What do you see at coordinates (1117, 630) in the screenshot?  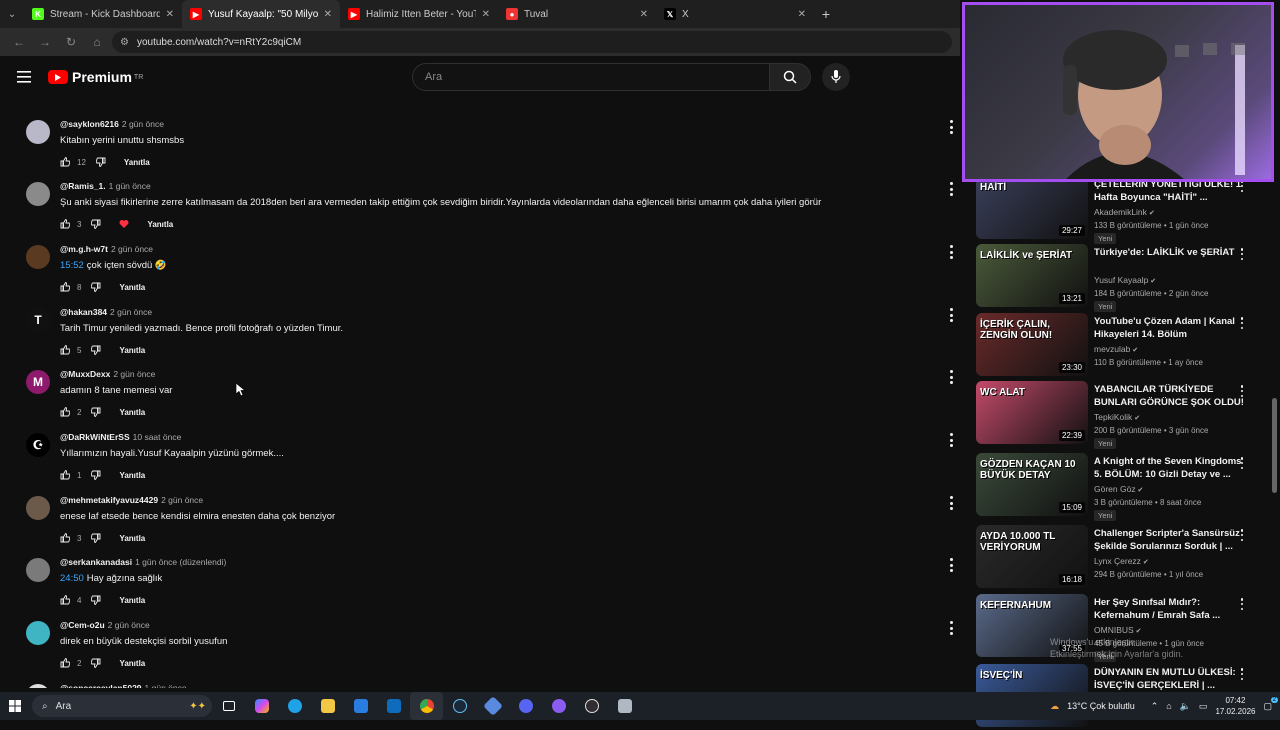 I see `channel-name: OMNIBUS ✔` at bounding box center [1117, 630].